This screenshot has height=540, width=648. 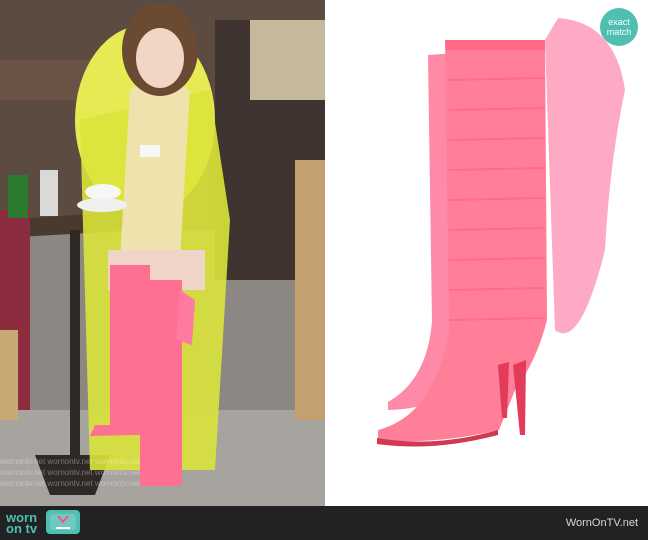 What do you see at coordinates (324, 523) in the screenshot?
I see `footer-bar` at bounding box center [324, 523].